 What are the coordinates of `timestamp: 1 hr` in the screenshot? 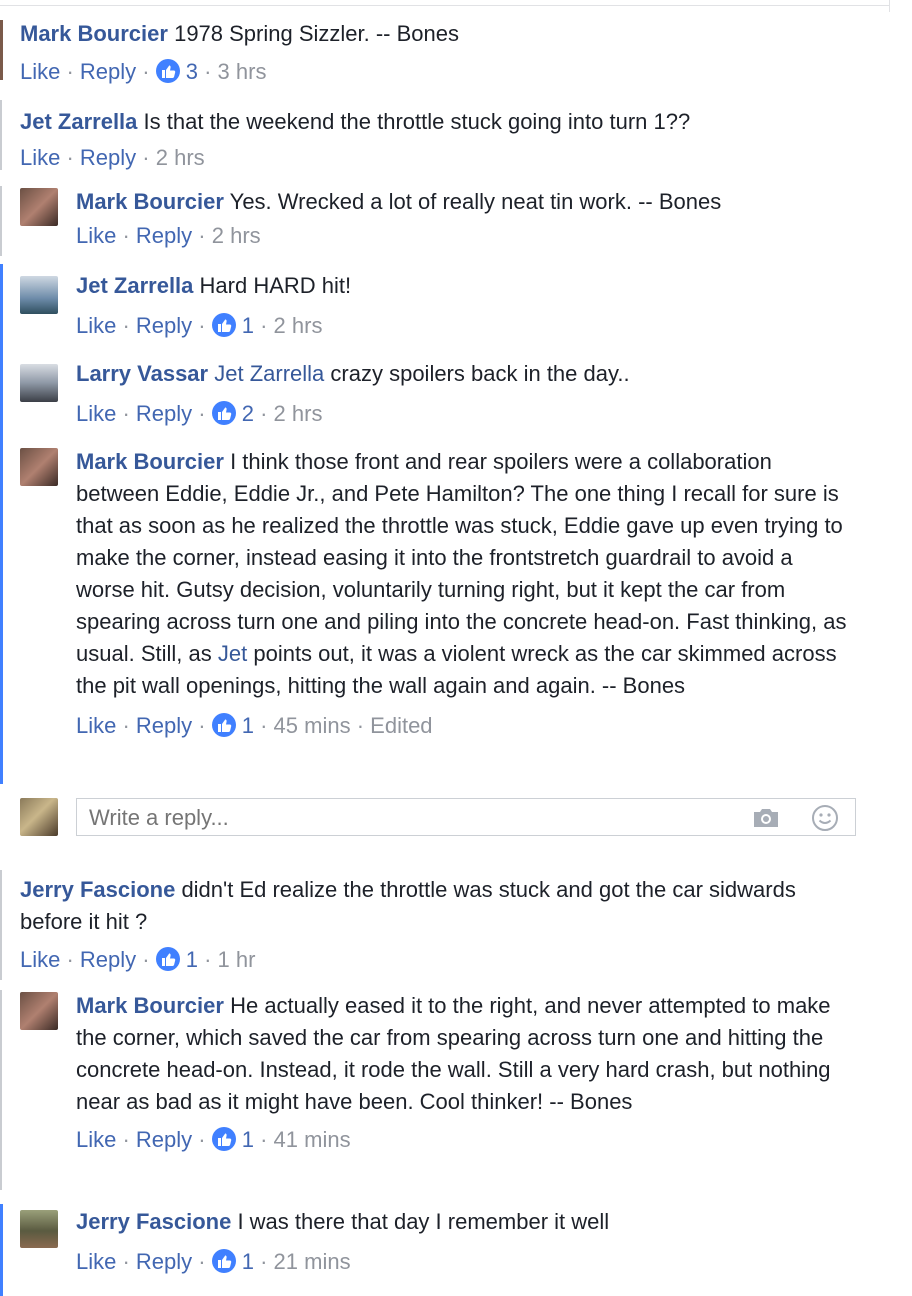 It's located at (237, 959).